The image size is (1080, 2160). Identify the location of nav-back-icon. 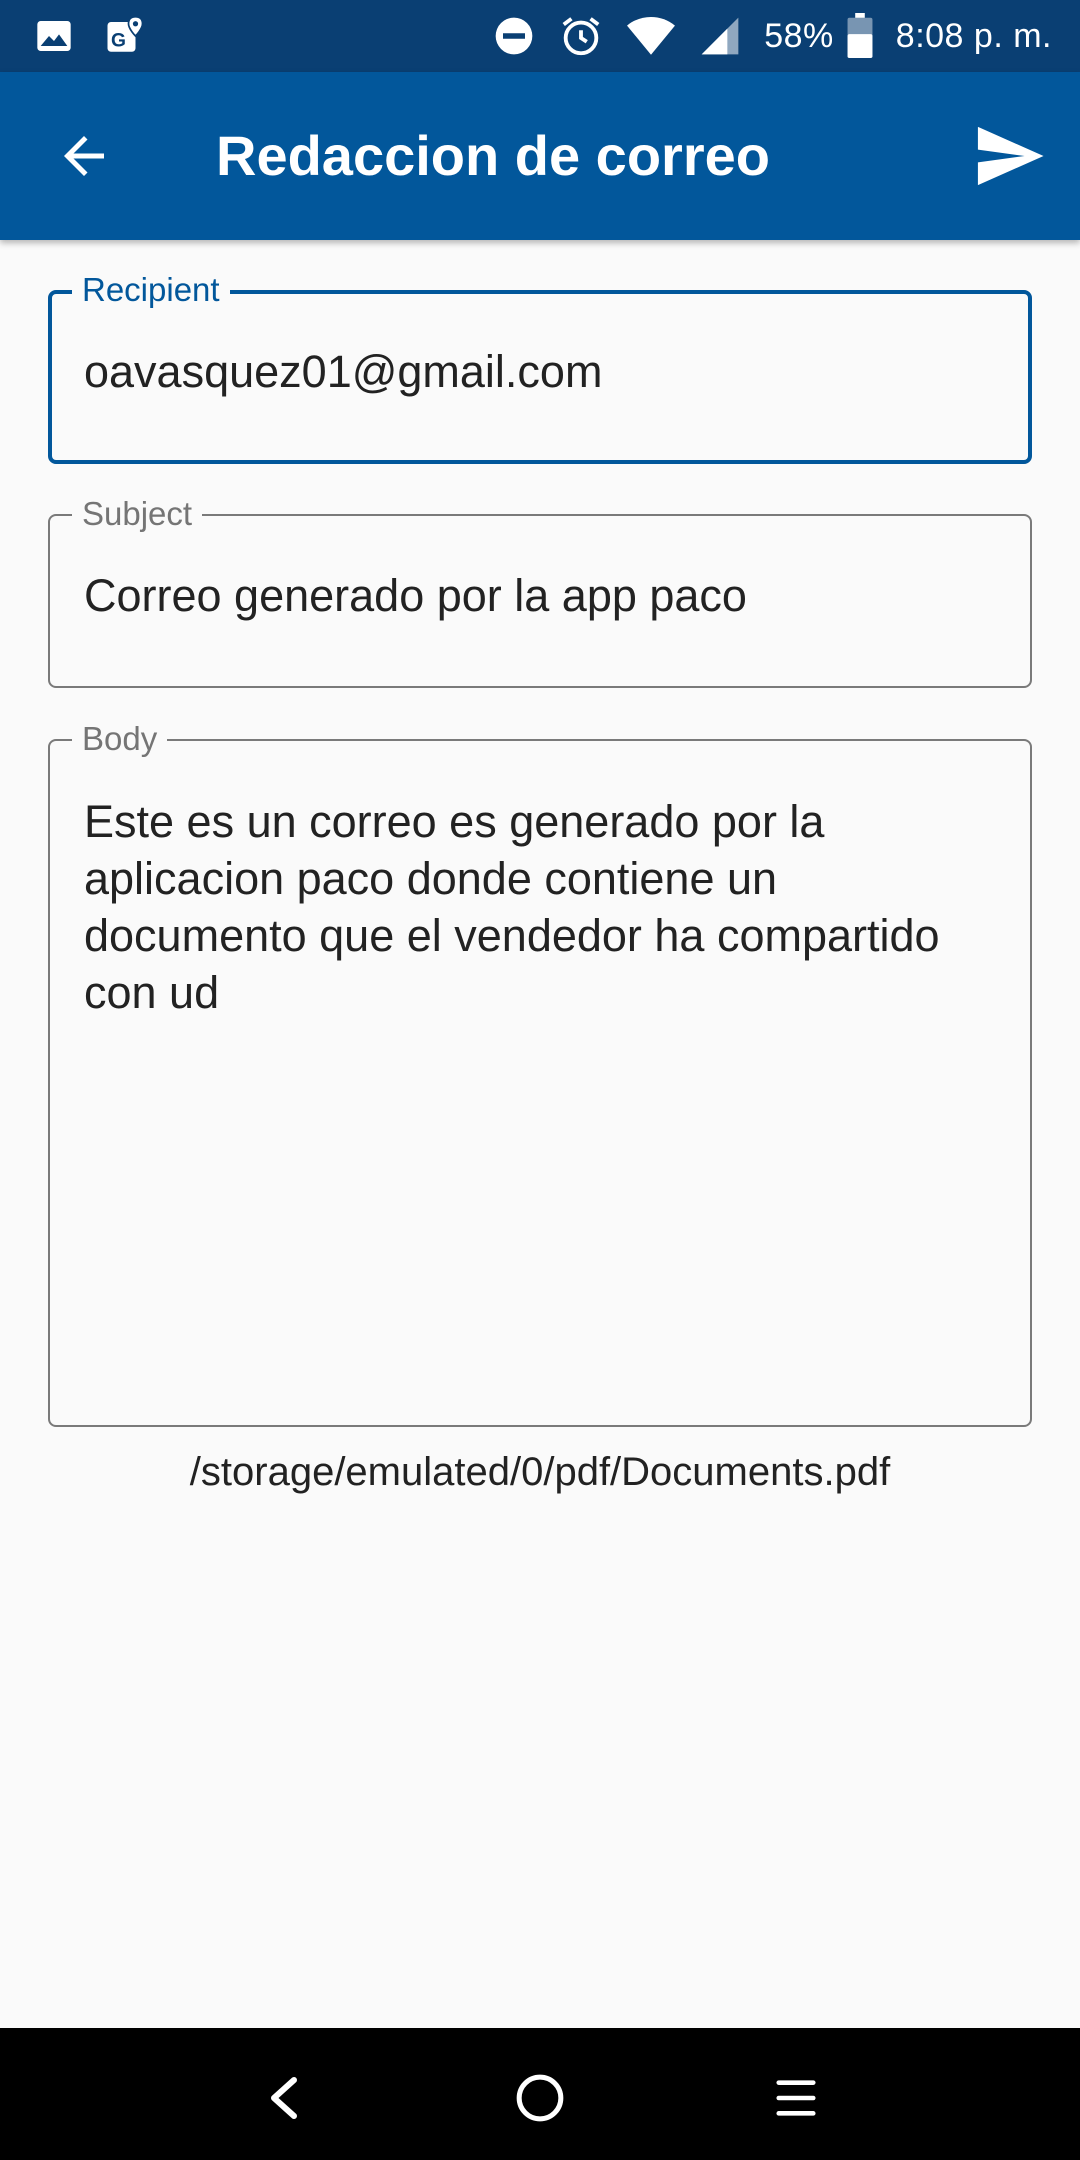
(284, 2098).